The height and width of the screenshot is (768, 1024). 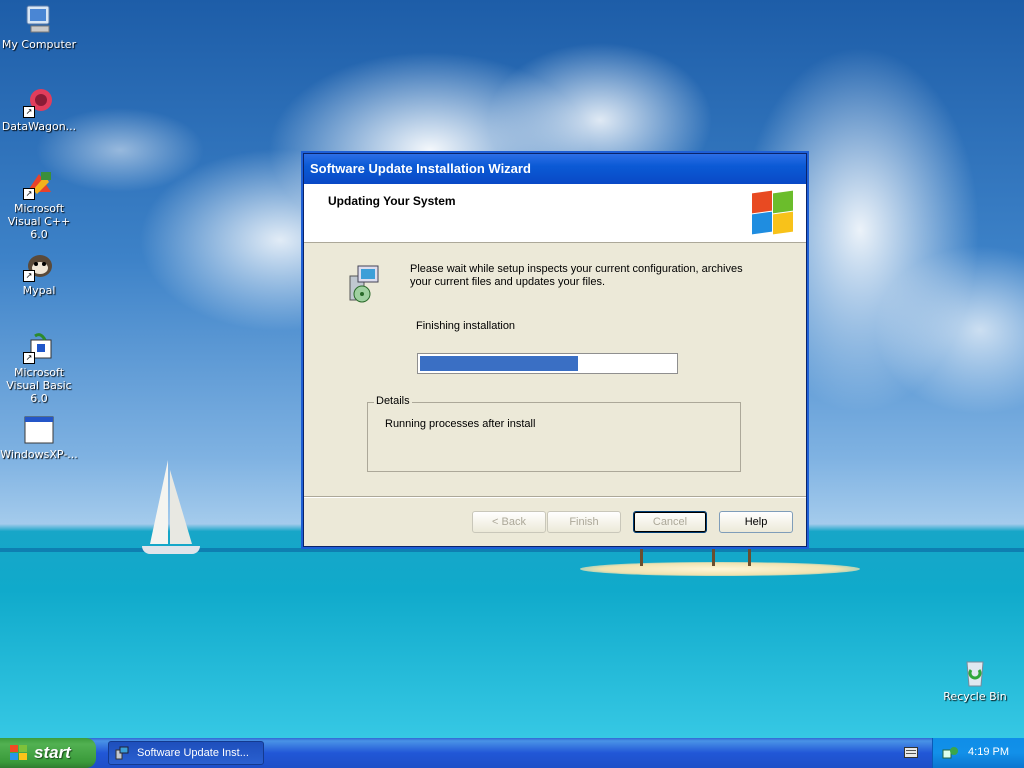 I want to click on desktop-icon-label: My Computer, so click(x=39, y=44).